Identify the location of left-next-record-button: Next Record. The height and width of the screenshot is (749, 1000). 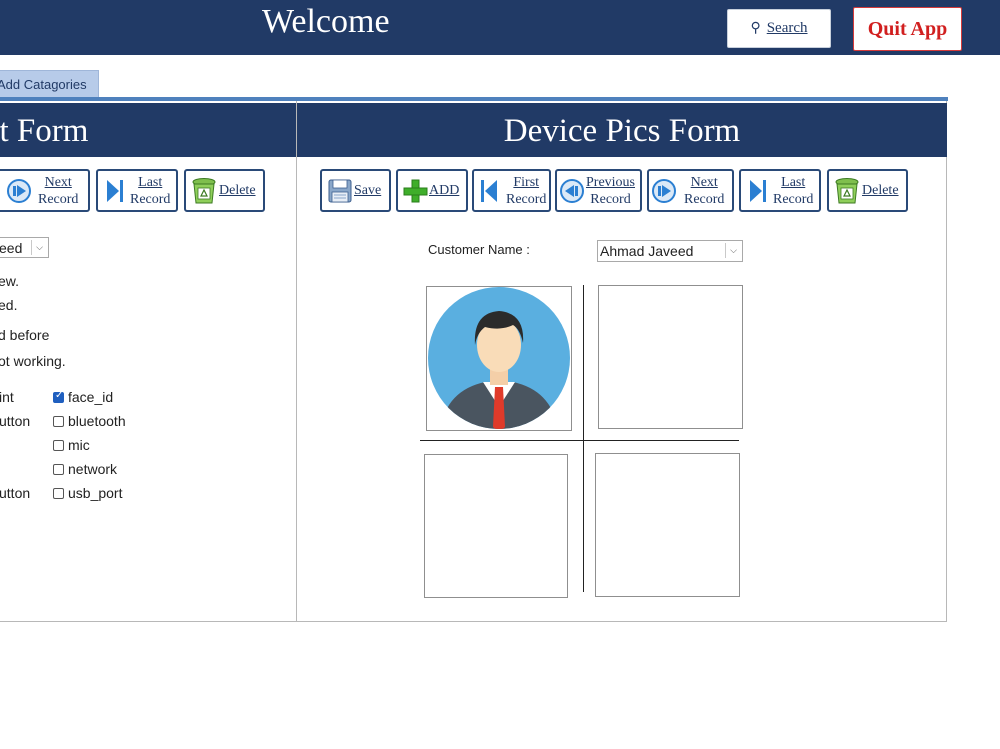
(45, 190).